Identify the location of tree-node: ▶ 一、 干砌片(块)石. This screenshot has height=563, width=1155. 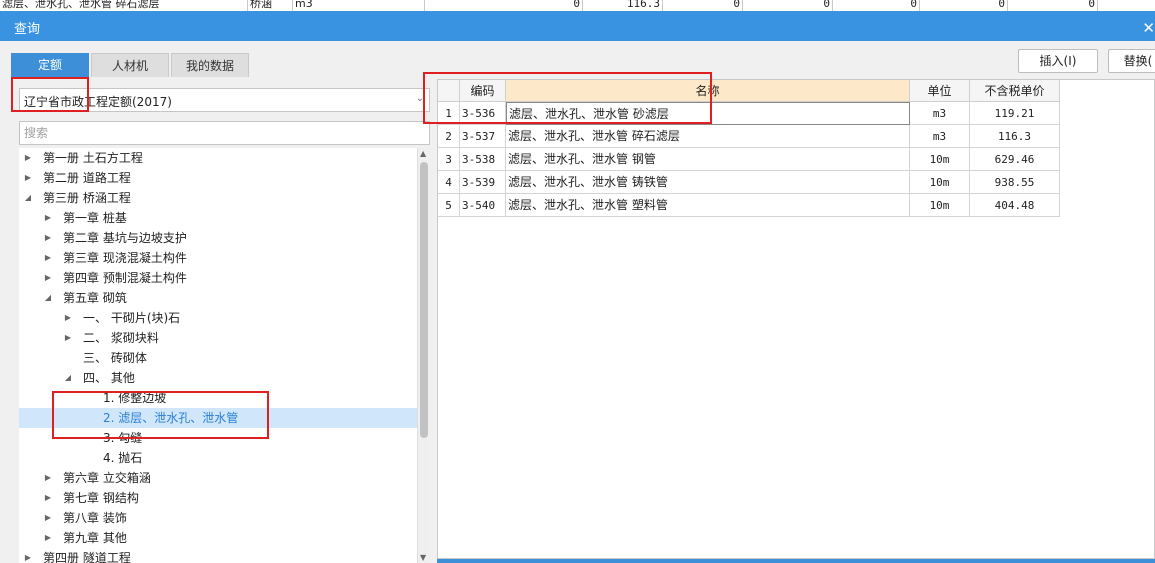
(218, 318).